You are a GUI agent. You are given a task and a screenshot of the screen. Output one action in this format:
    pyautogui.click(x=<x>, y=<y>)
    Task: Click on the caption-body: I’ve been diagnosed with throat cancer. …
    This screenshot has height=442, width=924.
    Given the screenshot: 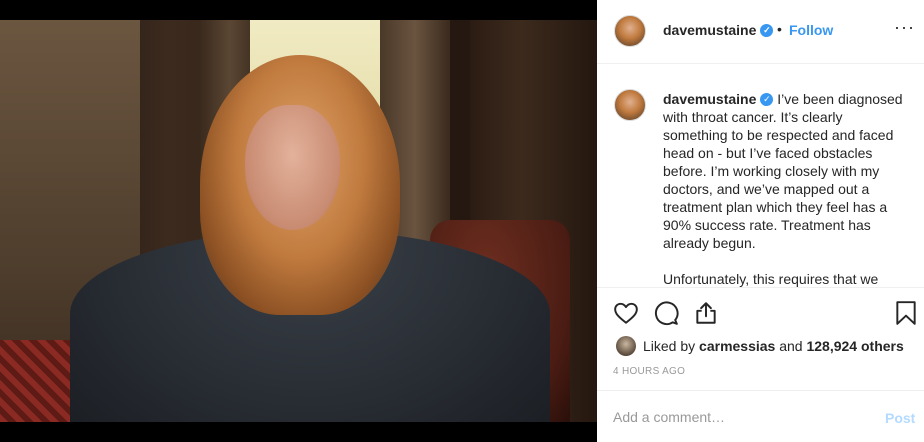 What is the action you would take?
    pyautogui.click(x=783, y=189)
    